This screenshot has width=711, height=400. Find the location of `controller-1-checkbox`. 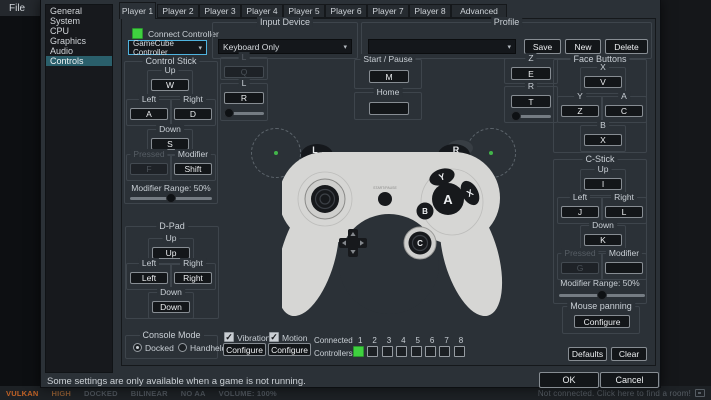

controller-1-checkbox is located at coordinates (358, 351).